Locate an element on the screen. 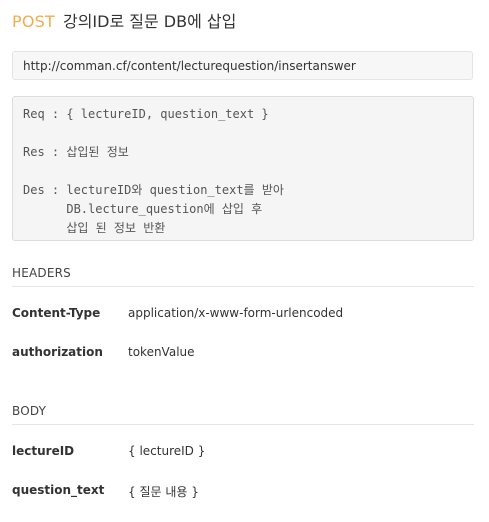 Image resolution: width=489 pixels, height=522 pixels. body-key-lecture-id: lectureID is located at coordinates (43, 451).